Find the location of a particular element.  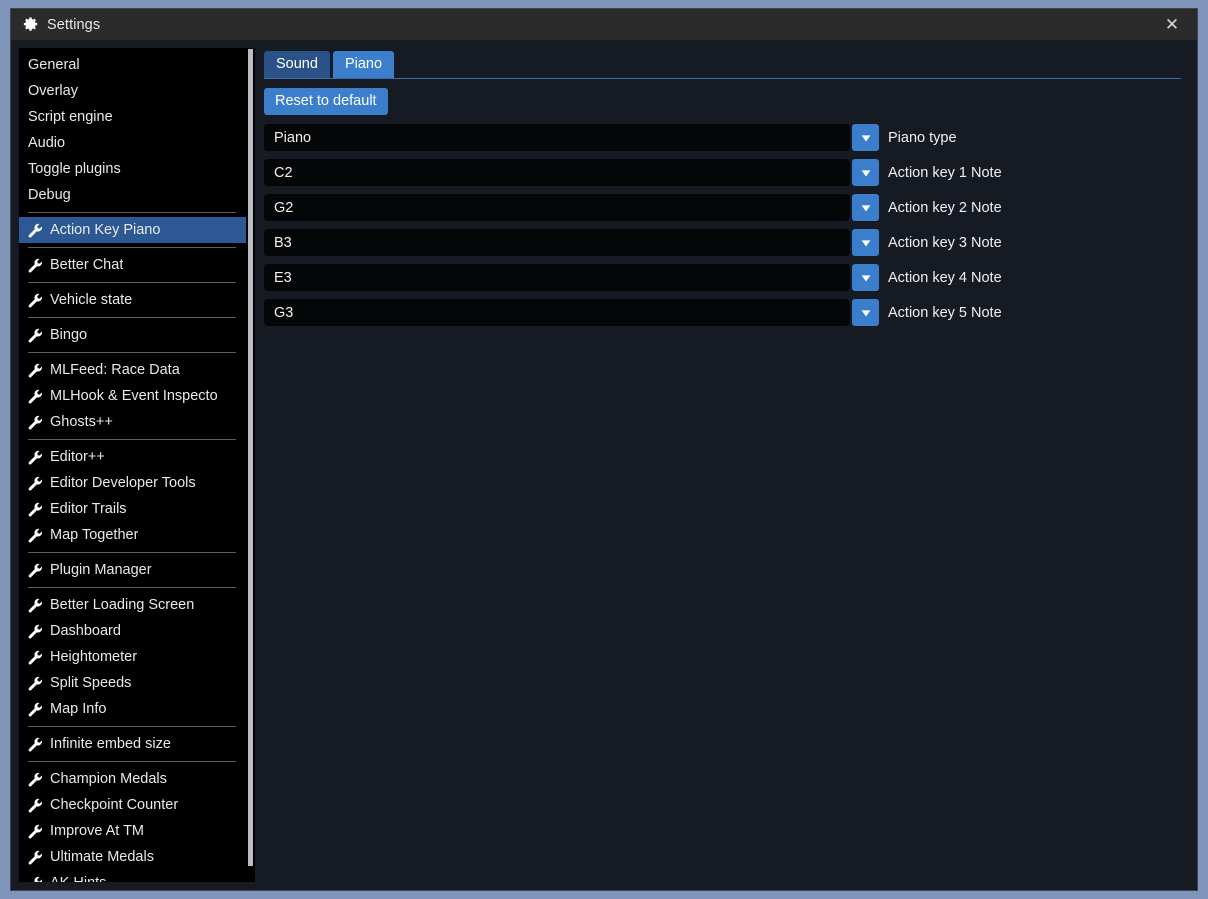

sidebar-item-improve-at-tm: Improve At TM is located at coordinates (132, 831).